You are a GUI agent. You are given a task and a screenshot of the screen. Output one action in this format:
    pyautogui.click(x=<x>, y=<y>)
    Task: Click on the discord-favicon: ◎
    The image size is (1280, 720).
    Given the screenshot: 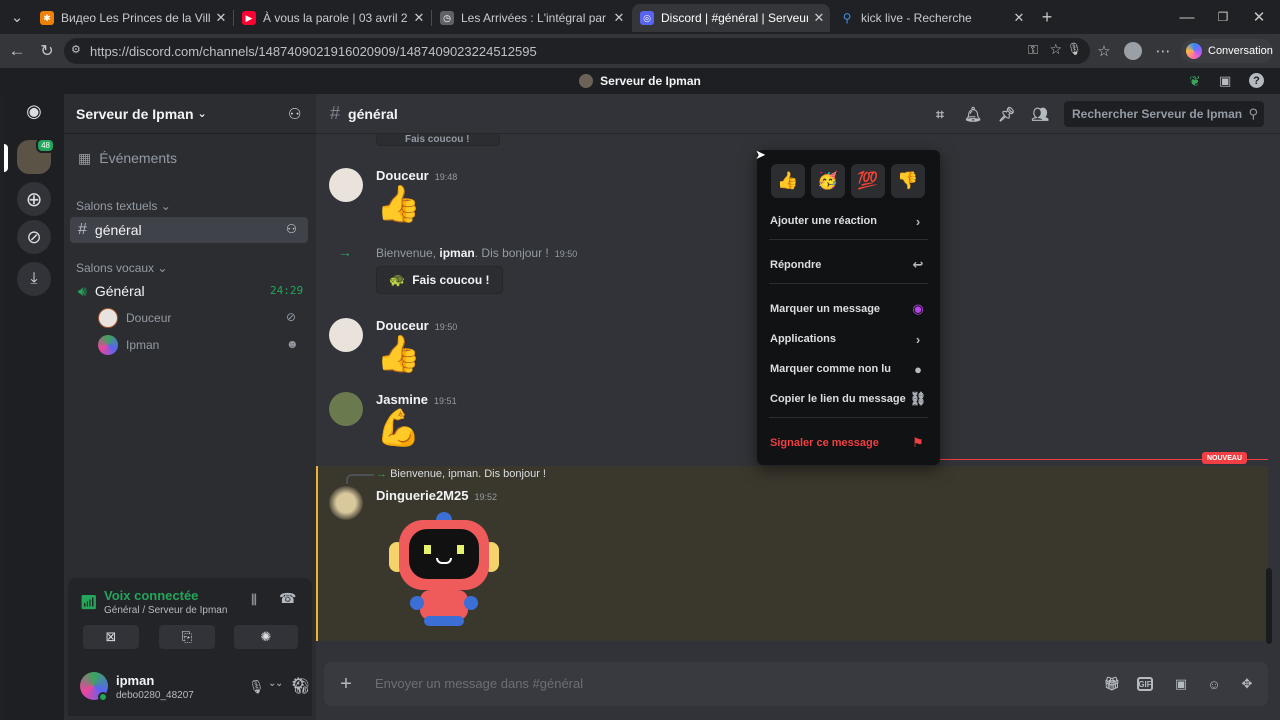 What is the action you would take?
    pyautogui.click(x=647, y=18)
    